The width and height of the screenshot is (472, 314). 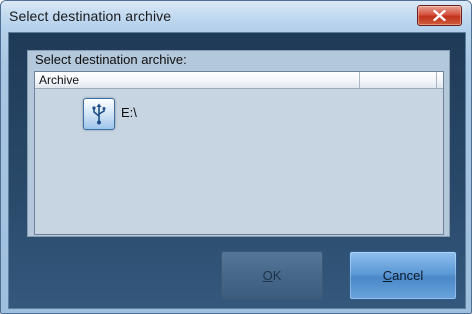 I want to click on list-item-label: E:\, so click(x=129, y=112).